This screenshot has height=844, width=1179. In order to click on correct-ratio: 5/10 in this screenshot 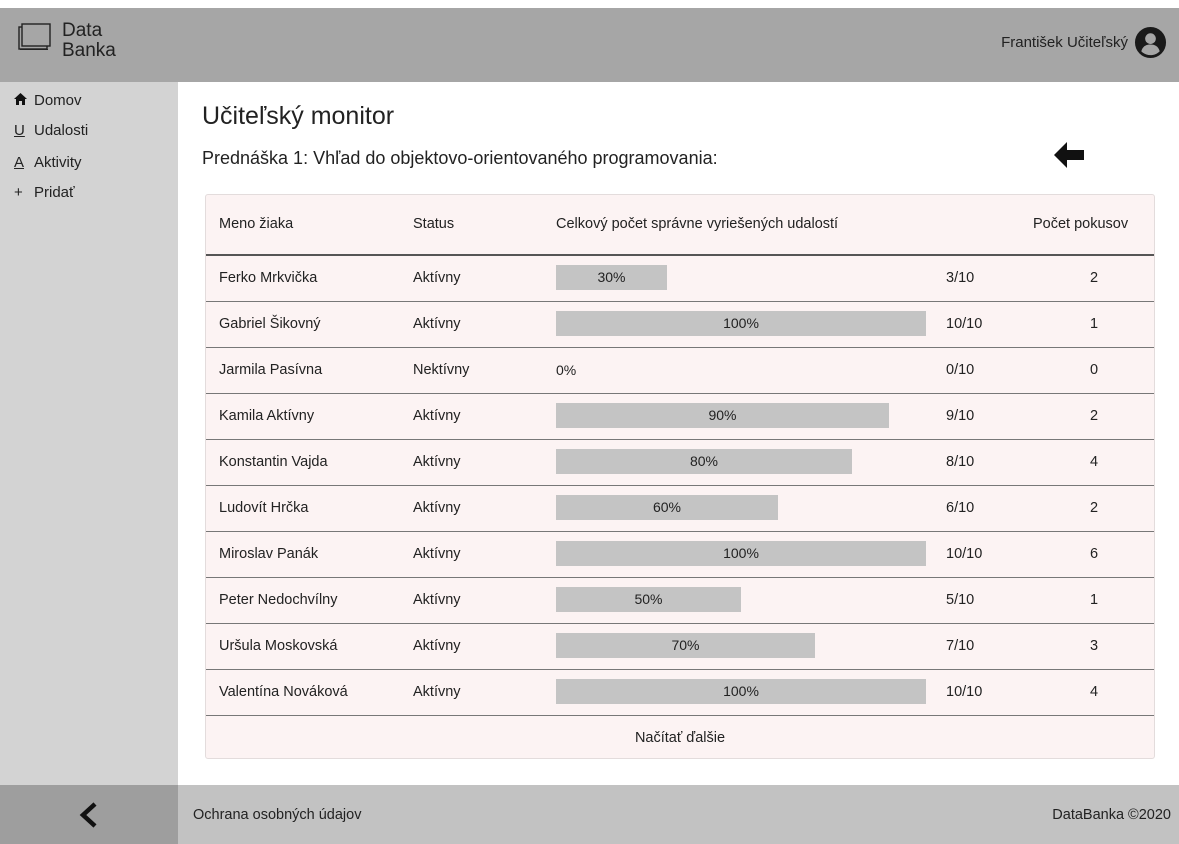, I will do `click(960, 600)`.